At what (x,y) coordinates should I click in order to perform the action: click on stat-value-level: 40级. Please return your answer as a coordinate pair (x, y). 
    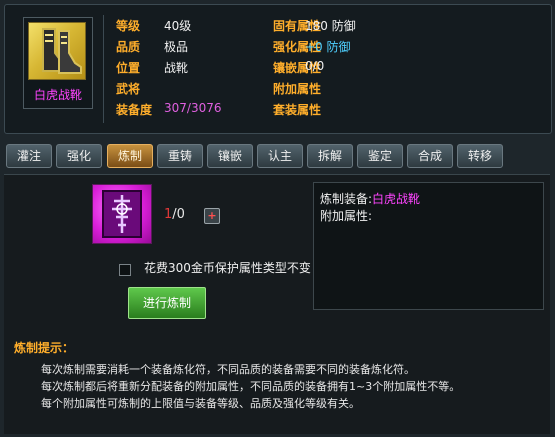
    Looking at the image, I should click on (178, 26).